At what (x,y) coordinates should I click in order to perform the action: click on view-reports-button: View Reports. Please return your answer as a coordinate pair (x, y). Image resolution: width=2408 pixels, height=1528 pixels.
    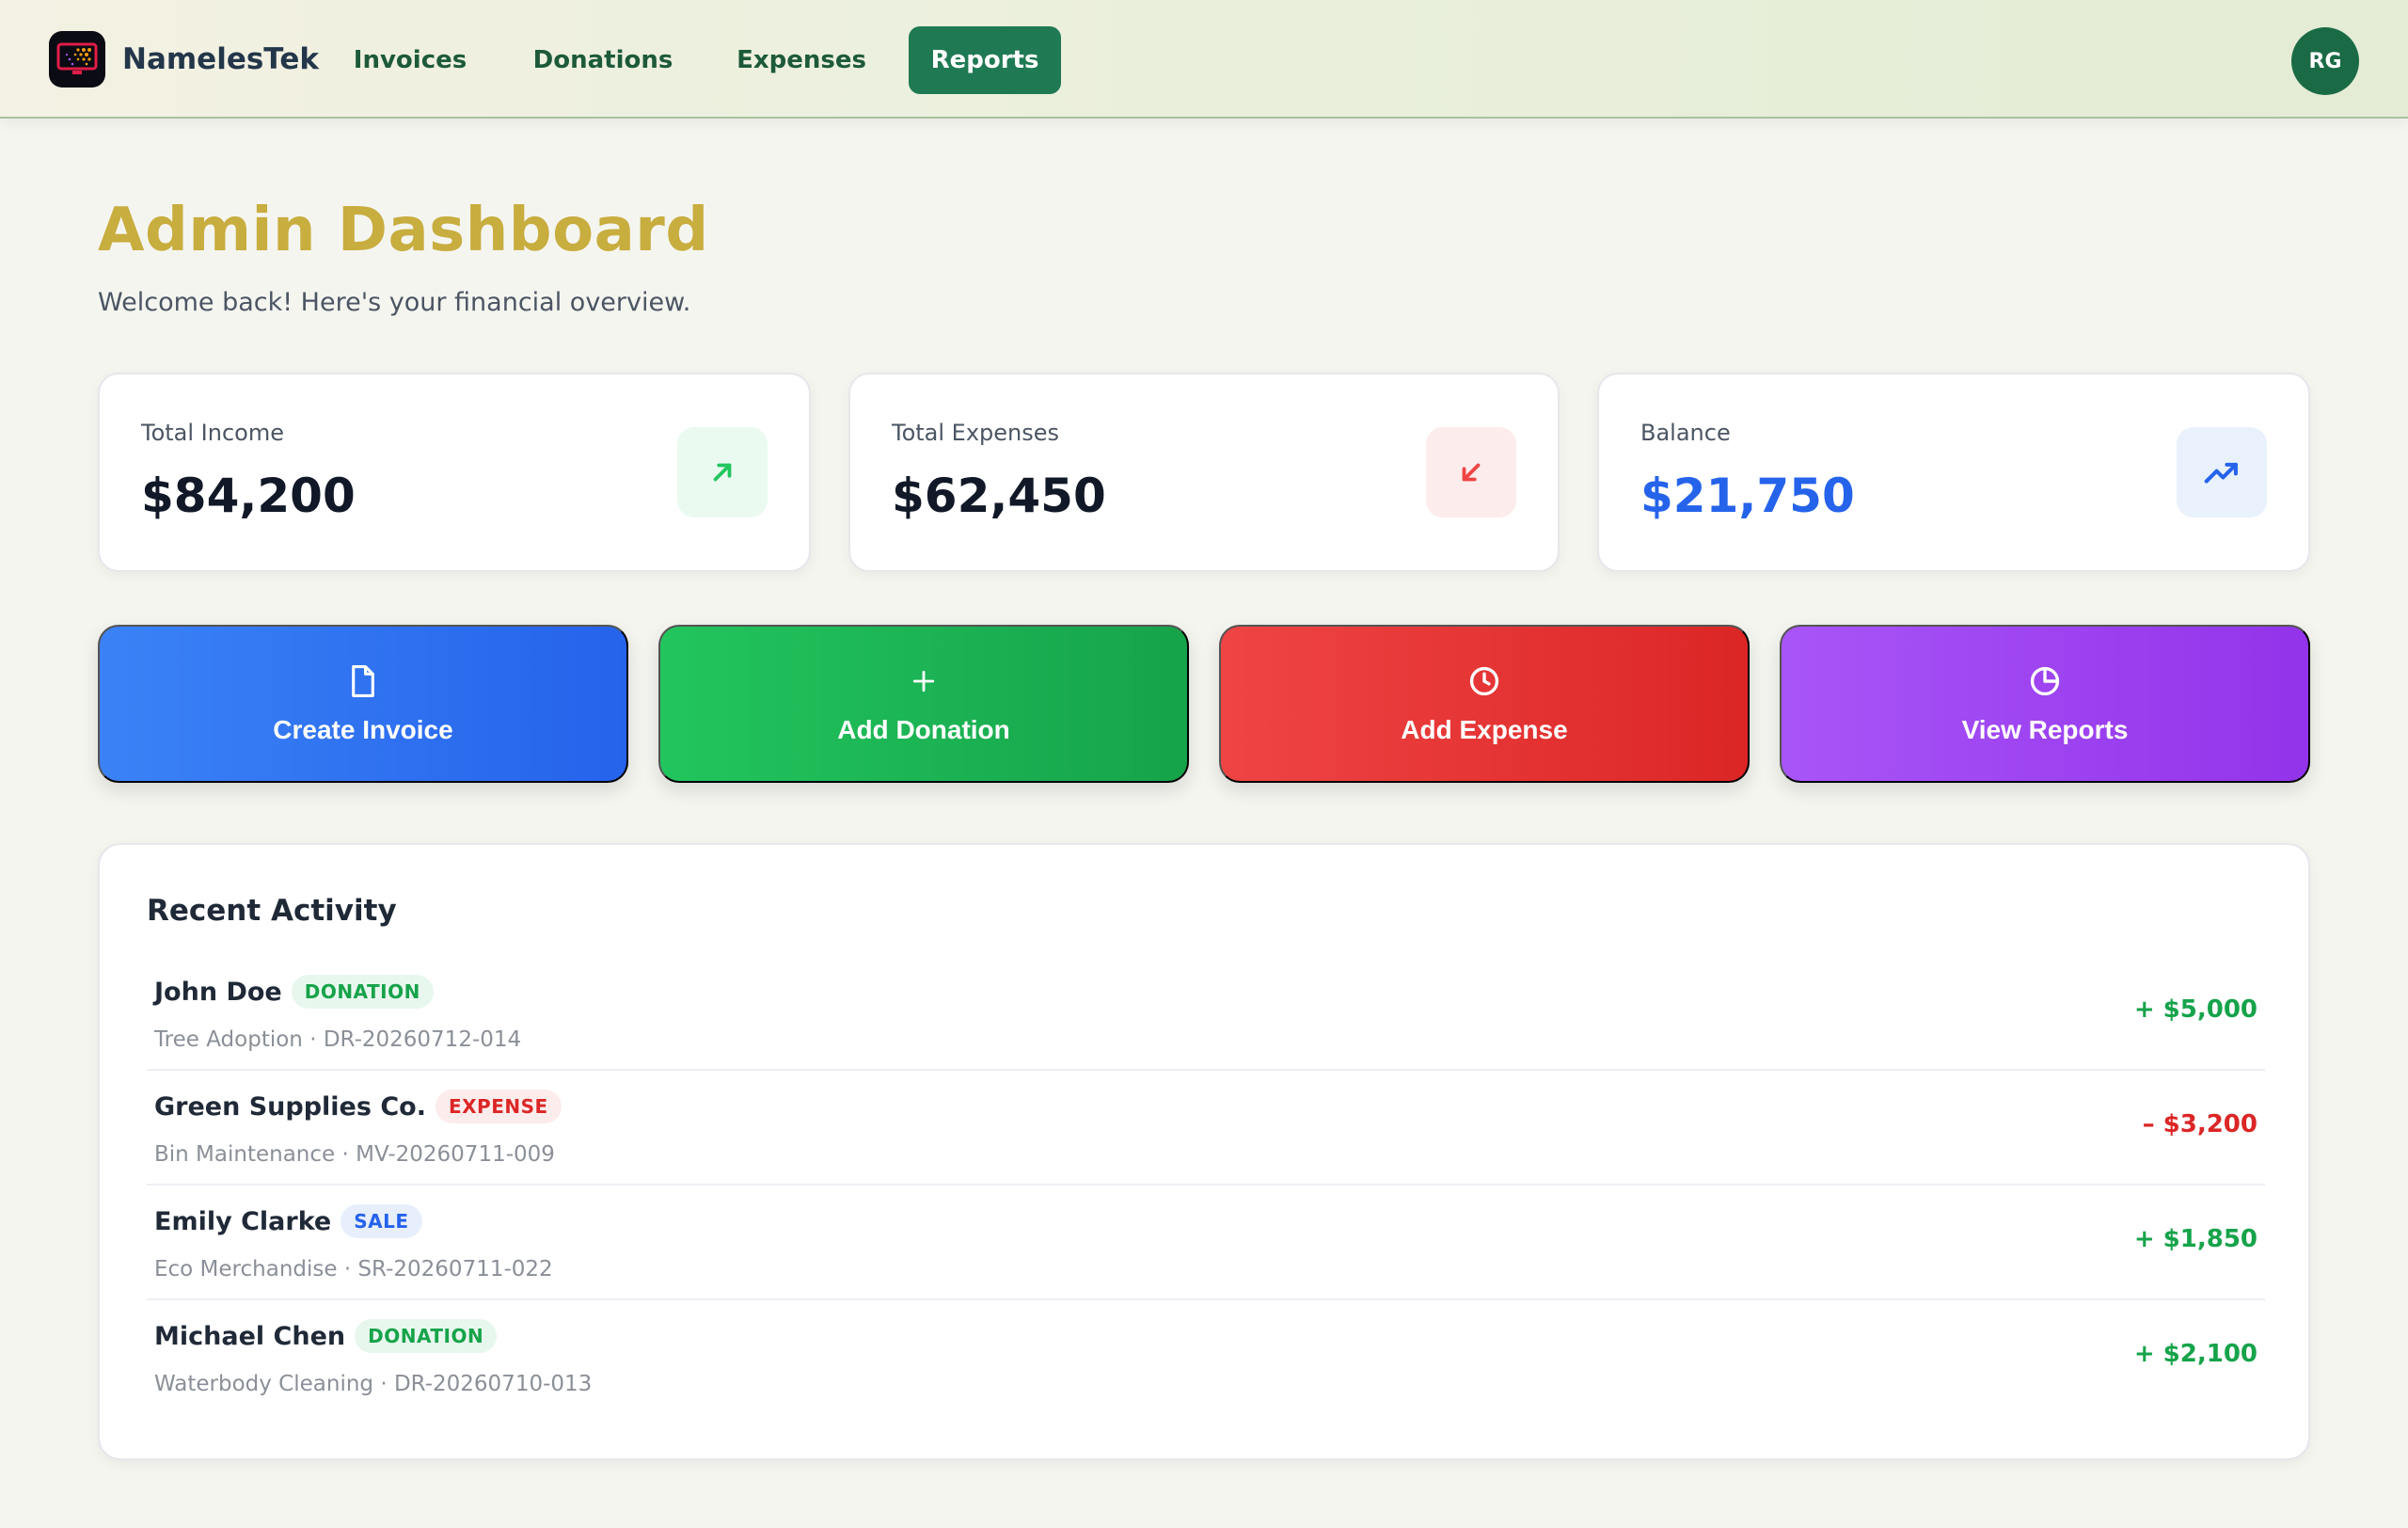
    Looking at the image, I should click on (2045, 704).